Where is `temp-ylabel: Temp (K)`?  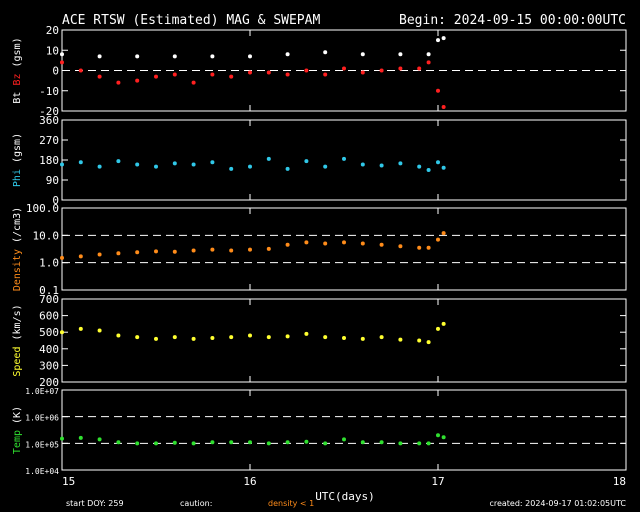
temp-ylabel: Temp (K) is located at coordinates (17, 430).